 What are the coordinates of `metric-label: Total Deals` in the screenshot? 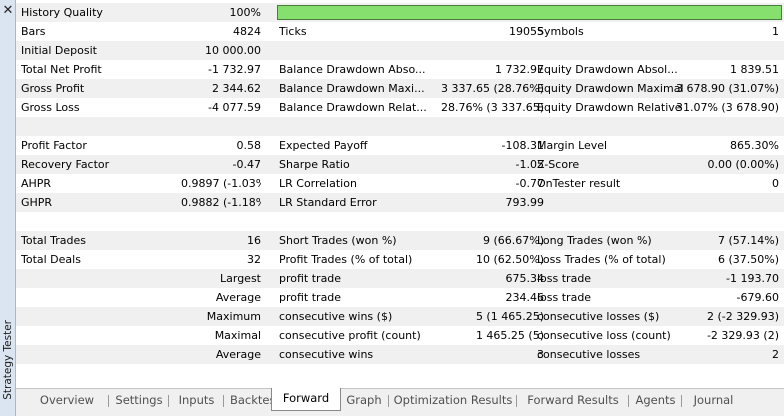 It's located at (51, 259).